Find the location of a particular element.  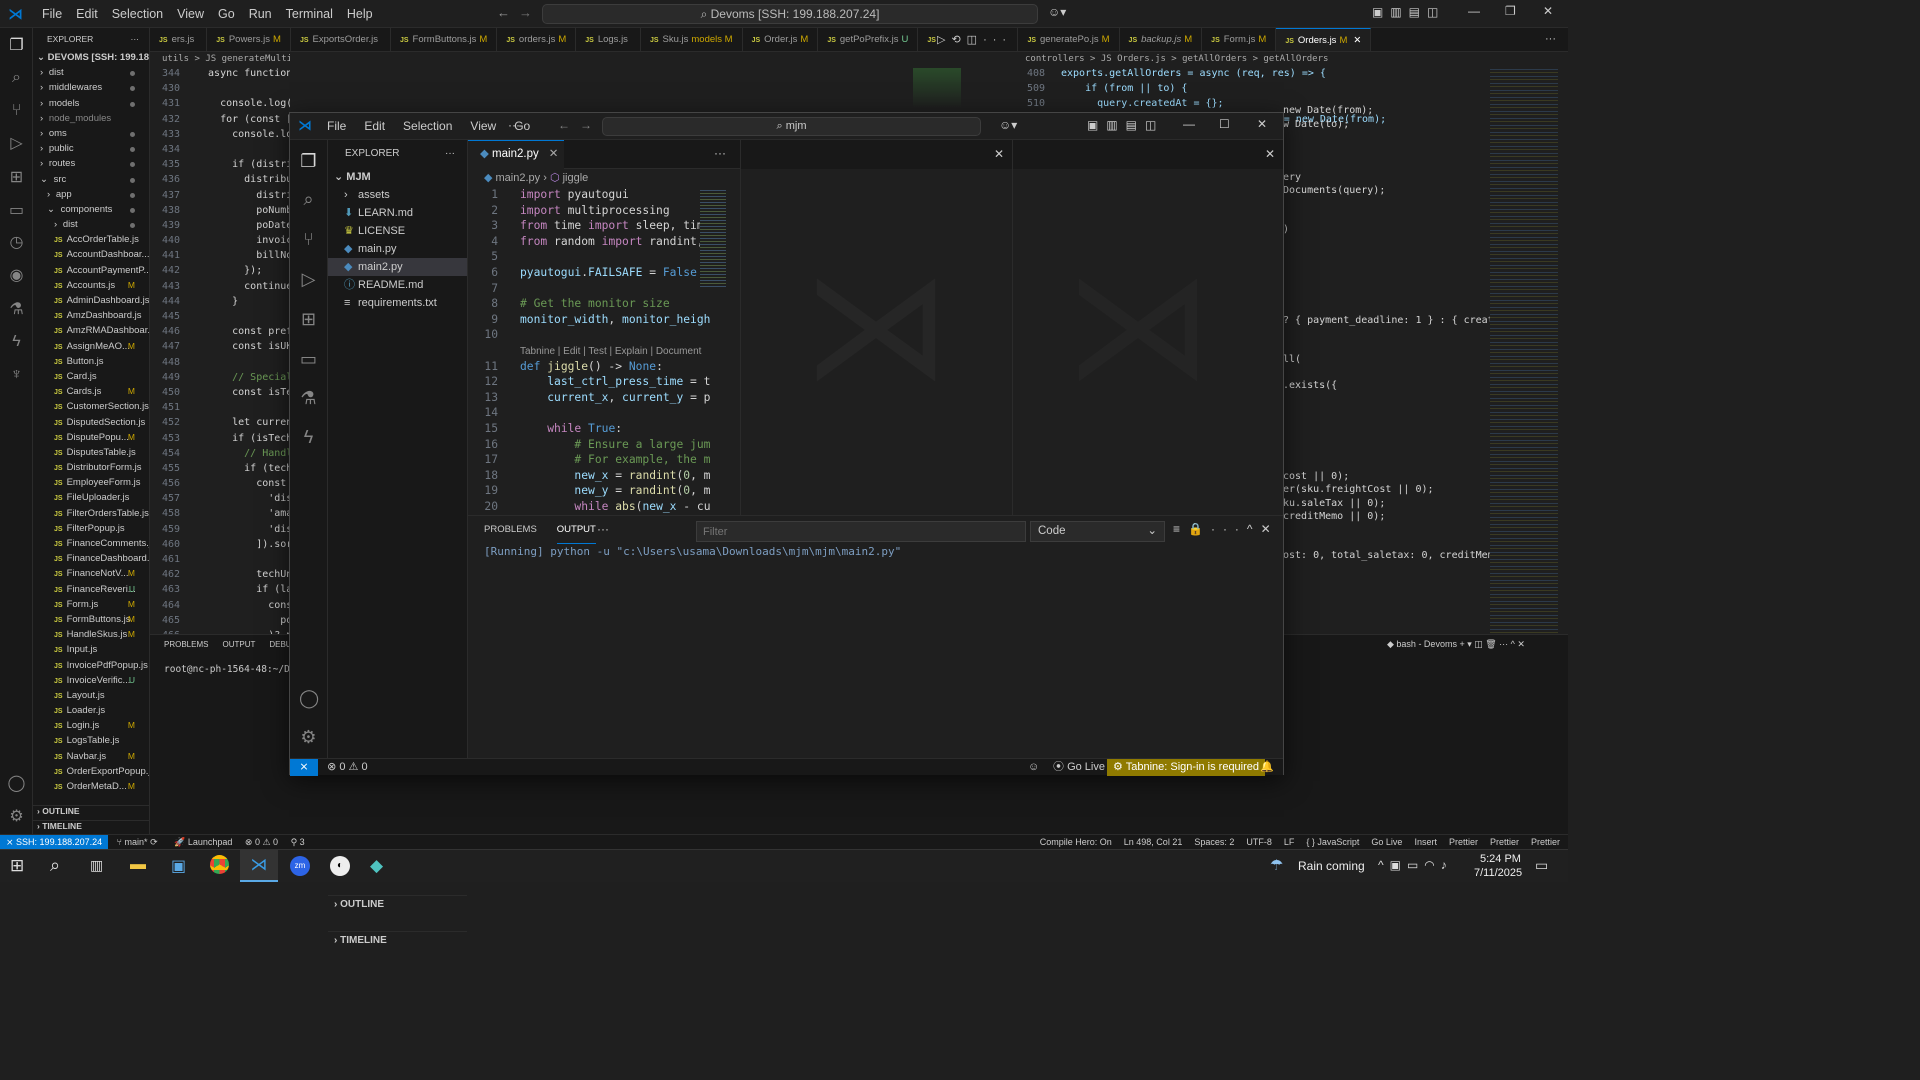

forward-arrow-icon: → is located at coordinates (525, 12).